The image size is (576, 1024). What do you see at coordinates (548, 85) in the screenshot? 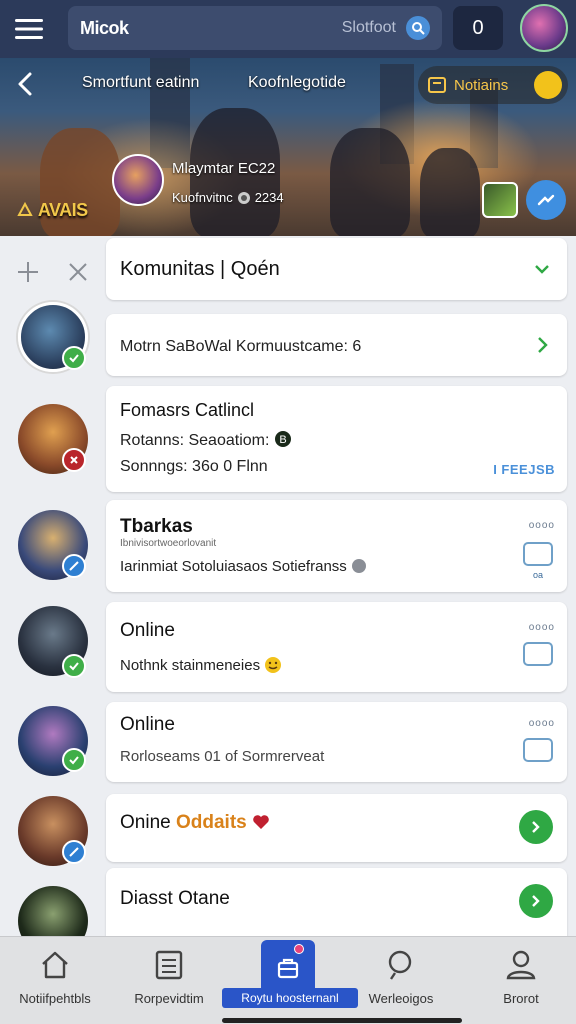
I see `coin-icon` at bounding box center [548, 85].